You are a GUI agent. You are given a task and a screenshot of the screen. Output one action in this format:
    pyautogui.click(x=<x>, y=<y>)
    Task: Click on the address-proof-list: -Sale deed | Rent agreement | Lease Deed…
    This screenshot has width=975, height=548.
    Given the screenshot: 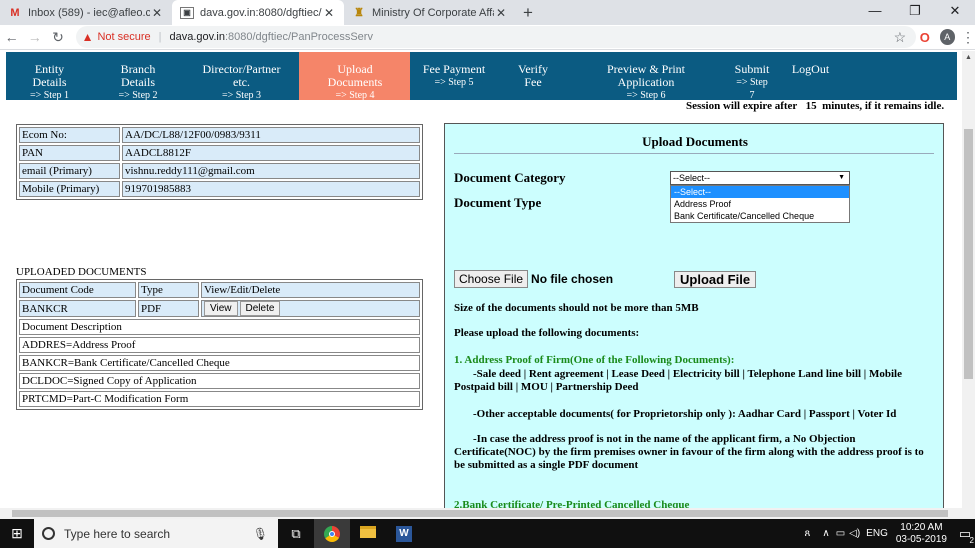 What is the action you would take?
    pyautogui.click(x=678, y=380)
    